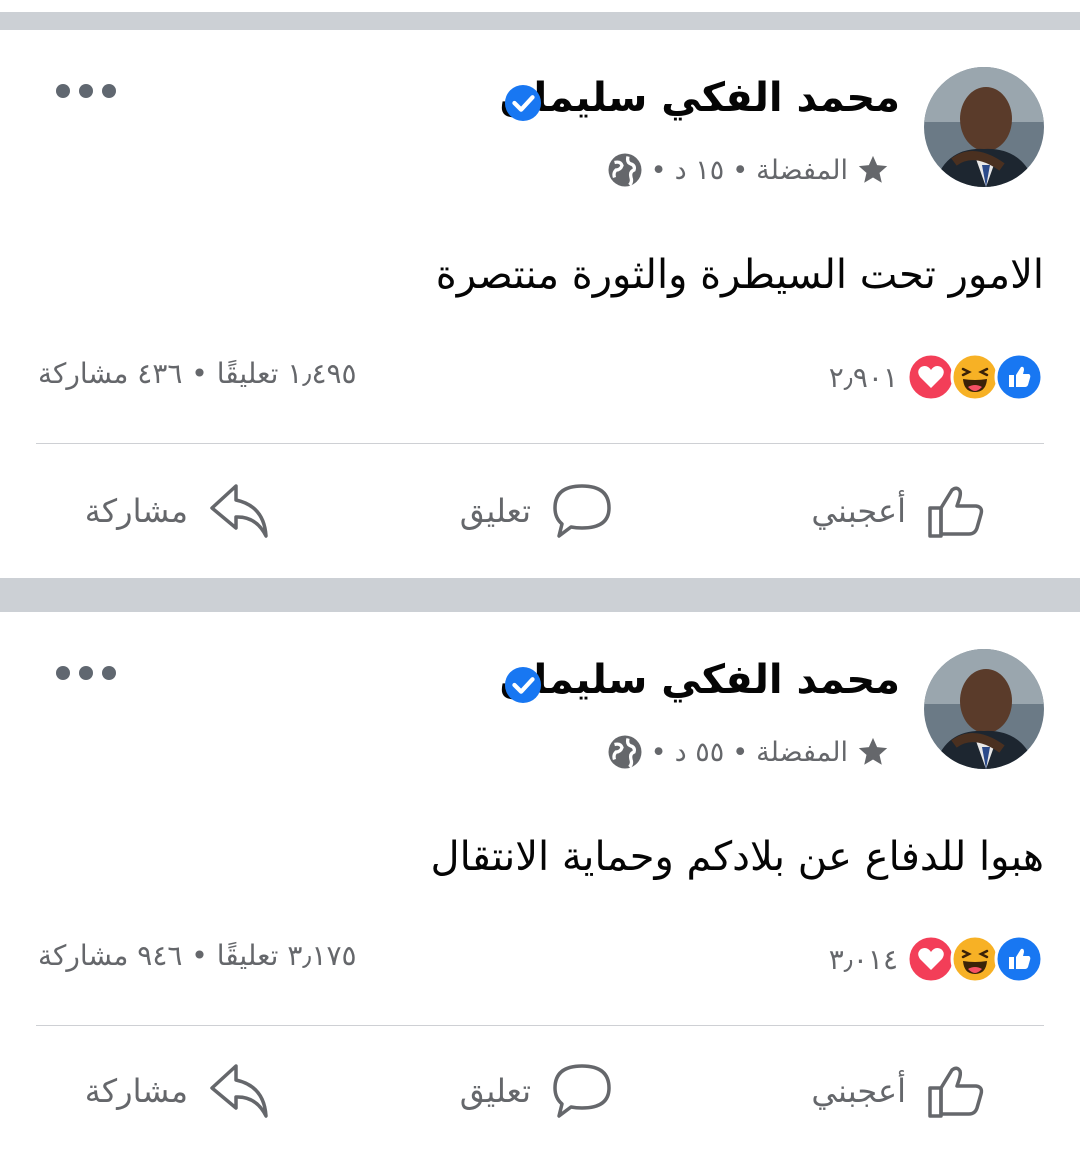 This screenshot has width=1080, height=1150. What do you see at coordinates (700, 752) in the screenshot?
I see `post-time: ٥٥ د` at bounding box center [700, 752].